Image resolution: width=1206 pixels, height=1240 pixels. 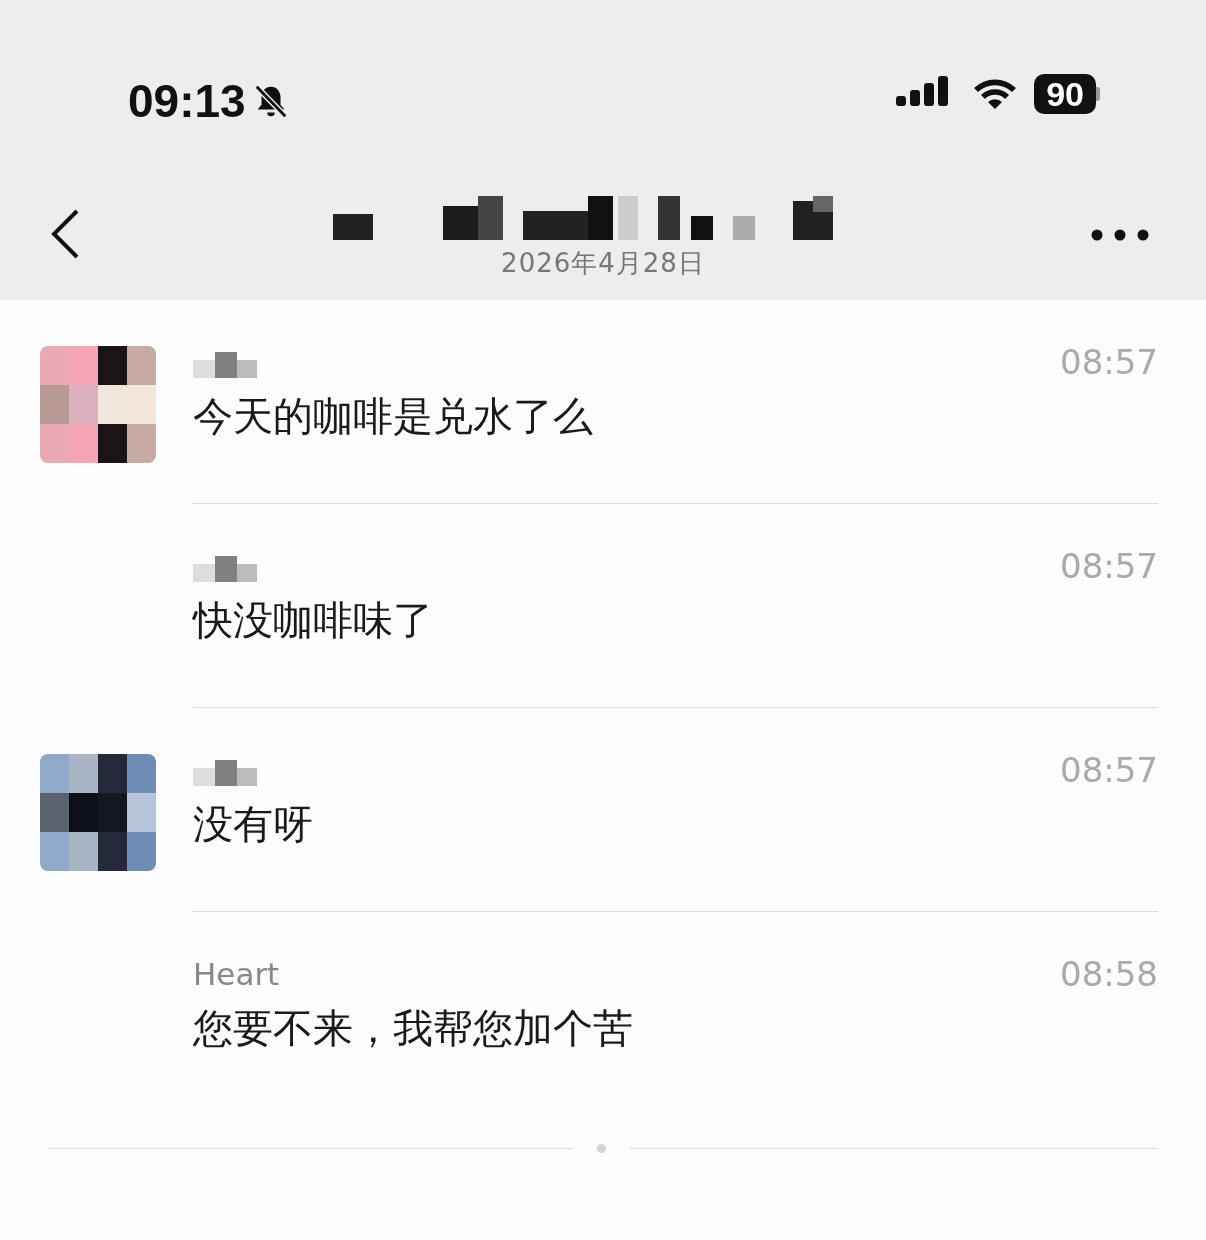 What do you see at coordinates (187, 101) in the screenshot?
I see `status-time: 09:13` at bounding box center [187, 101].